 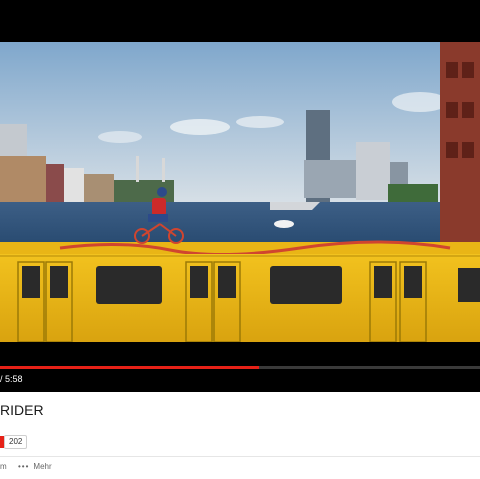 What do you see at coordinates (3, 466) in the screenshot?
I see `action-label-fragment: m` at bounding box center [3, 466].